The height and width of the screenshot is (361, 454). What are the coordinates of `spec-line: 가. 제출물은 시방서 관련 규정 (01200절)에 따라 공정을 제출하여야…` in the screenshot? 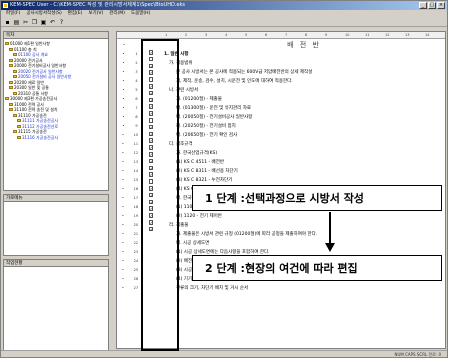 It's located at (304, 234).